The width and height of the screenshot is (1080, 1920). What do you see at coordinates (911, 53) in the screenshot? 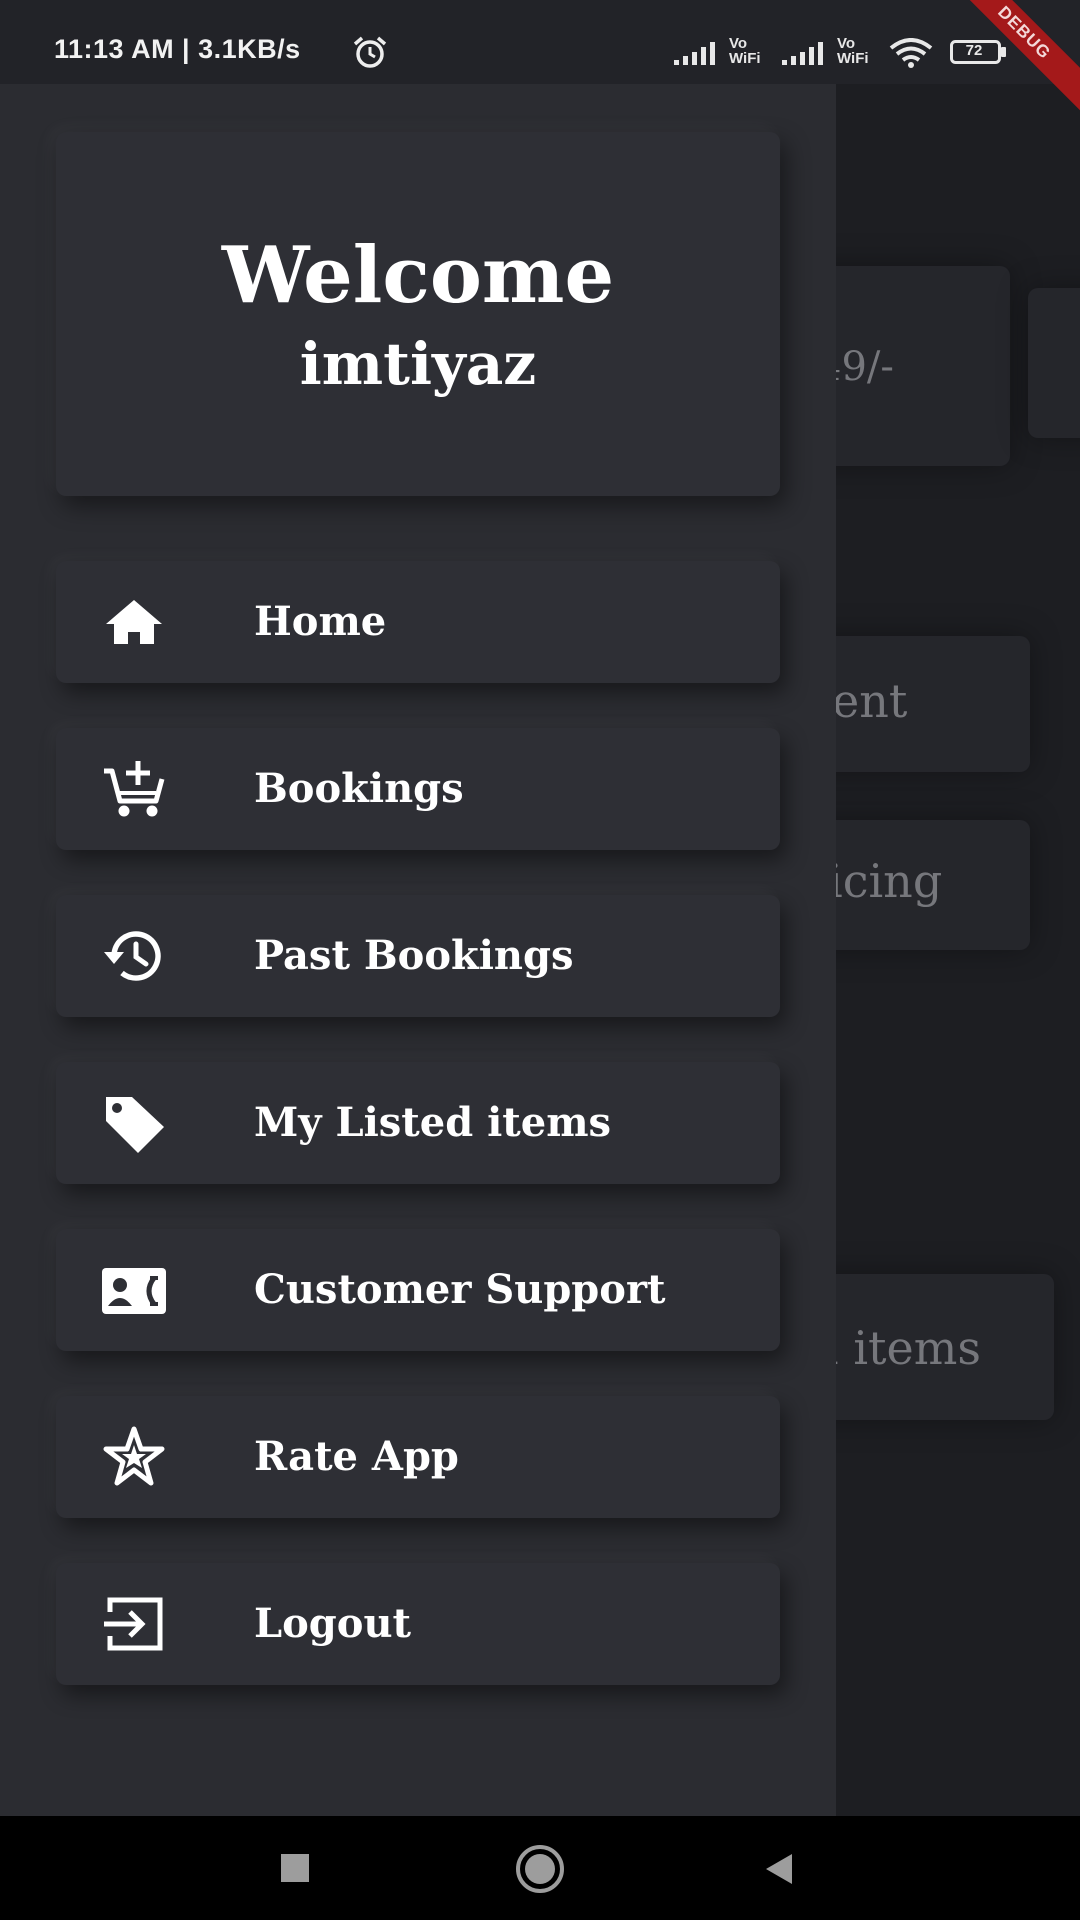
I see `wifi-icon` at bounding box center [911, 53].